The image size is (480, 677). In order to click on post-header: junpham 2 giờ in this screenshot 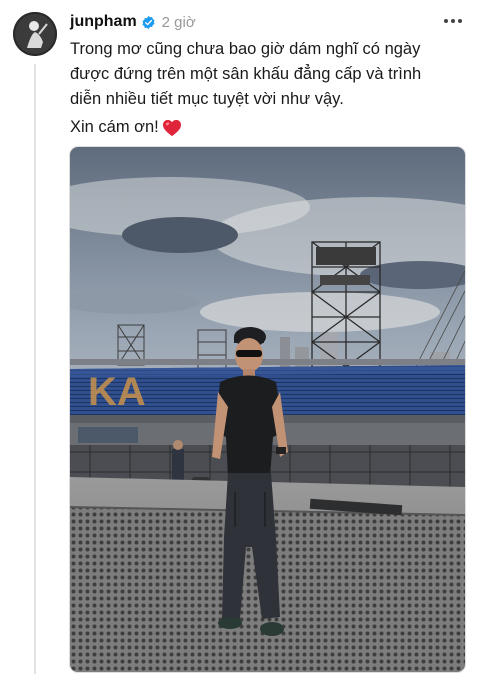, I will do `click(268, 22)`.